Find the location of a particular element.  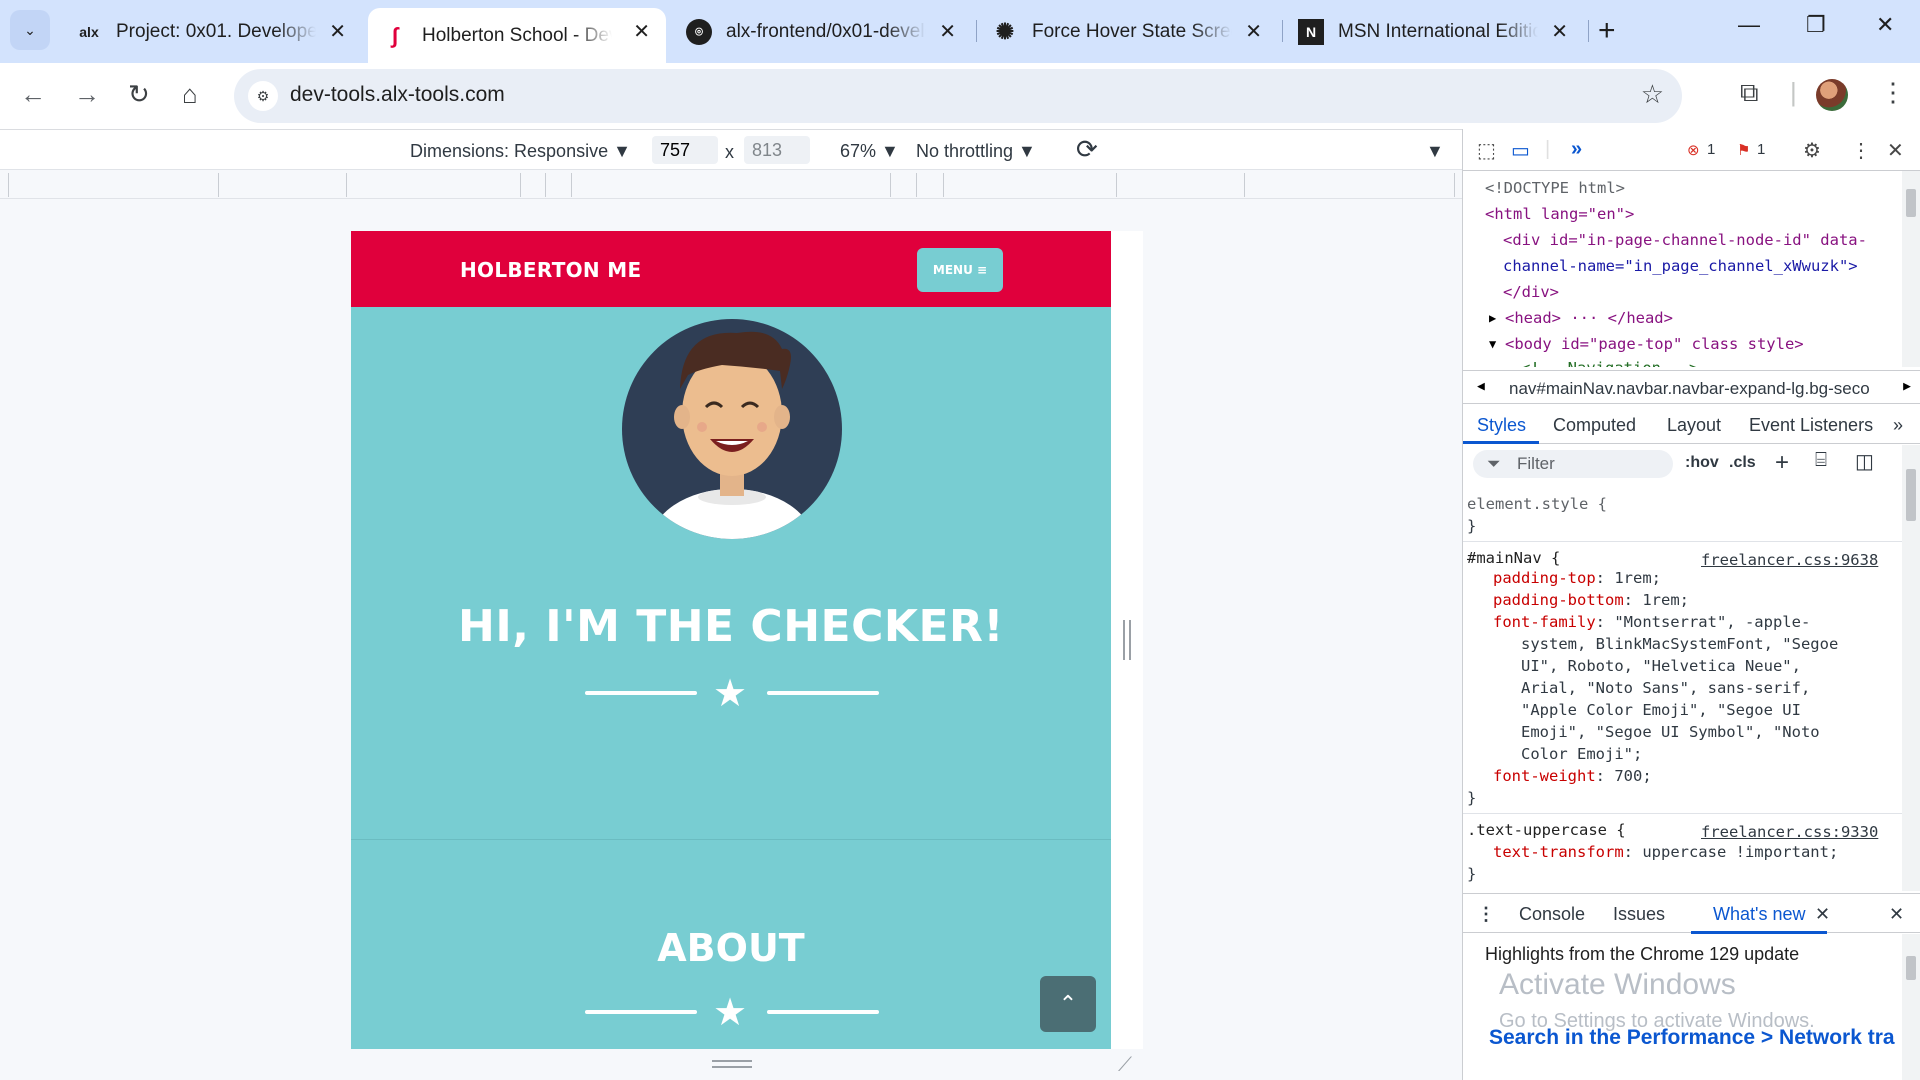

paint-brush-icon: ⌸ is located at coordinates (1821, 460).